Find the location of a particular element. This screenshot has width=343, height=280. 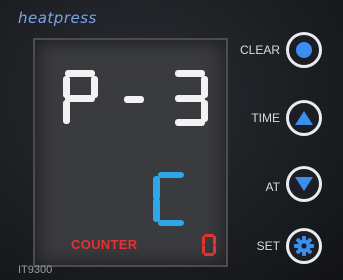

gear-icon is located at coordinates (304, 246).